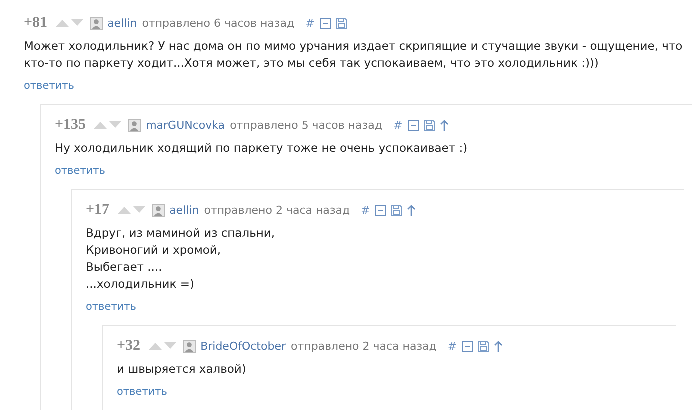 Image resolution: width=700 pixels, height=414 pixels. What do you see at coordinates (129, 346) in the screenshot?
I see `comment-score: +32` at bounding box center [129, 346].